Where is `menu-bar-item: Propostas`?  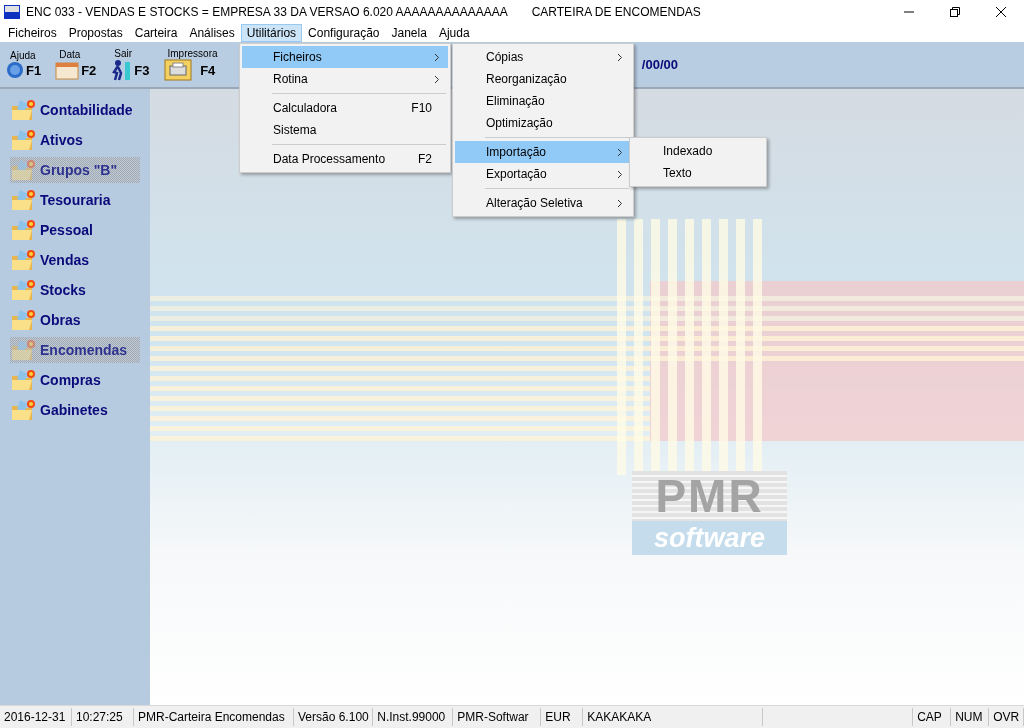
menu-bar-item: Propostas is located at coordinates (95, 33).